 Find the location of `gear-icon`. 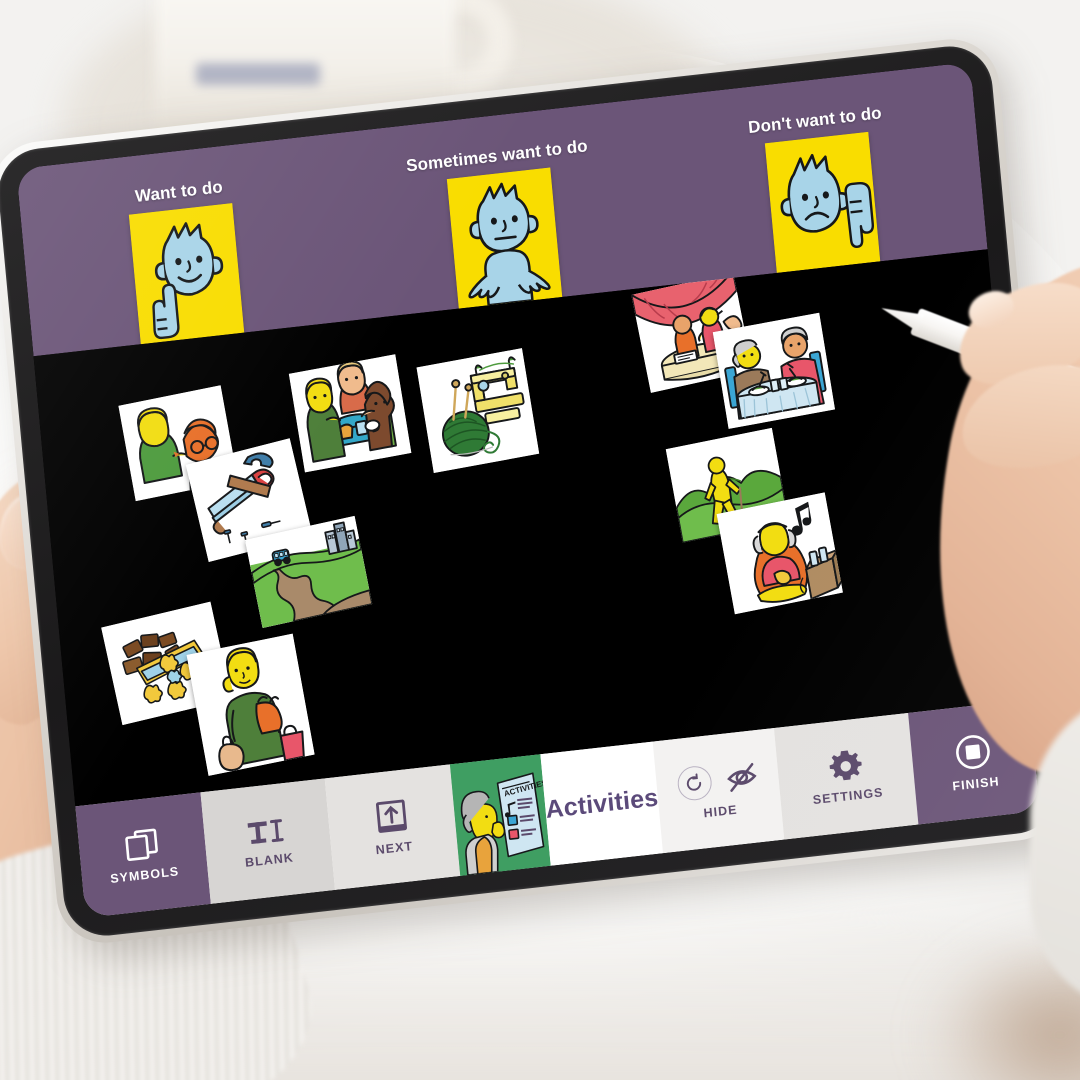

gear-icon is located at coordinates (845, 765).